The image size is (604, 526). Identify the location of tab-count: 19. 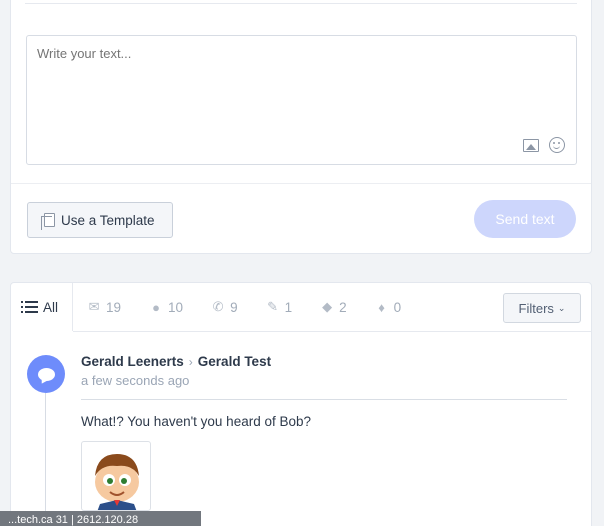
(114, 307).